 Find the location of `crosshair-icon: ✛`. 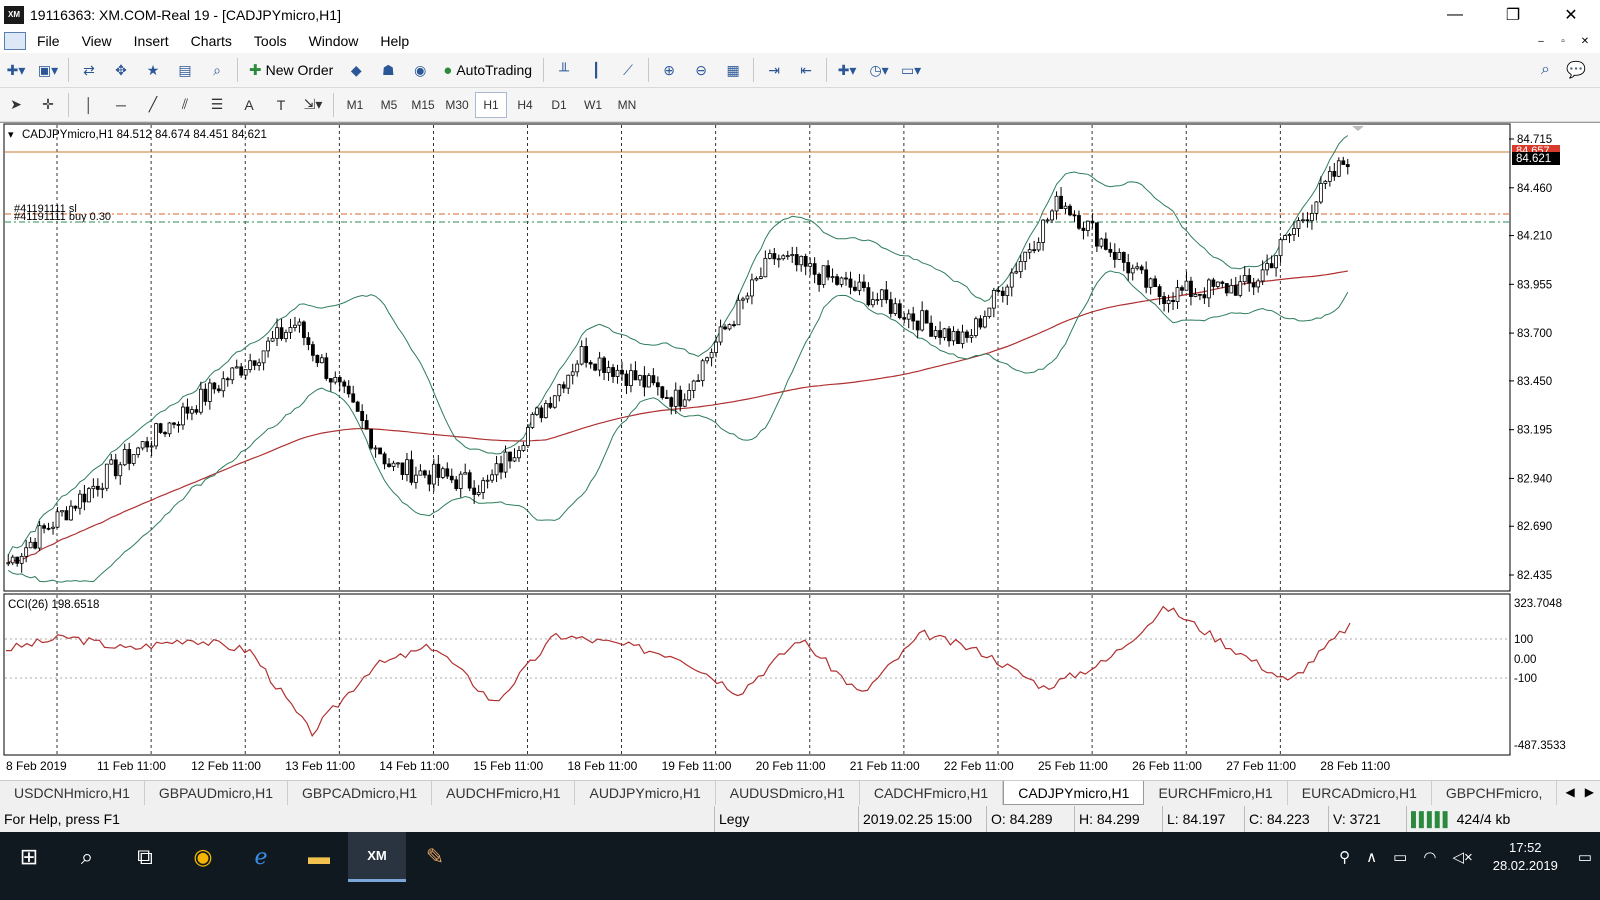

crosshair-icon: ✛ is located at coordinates (48, 105).